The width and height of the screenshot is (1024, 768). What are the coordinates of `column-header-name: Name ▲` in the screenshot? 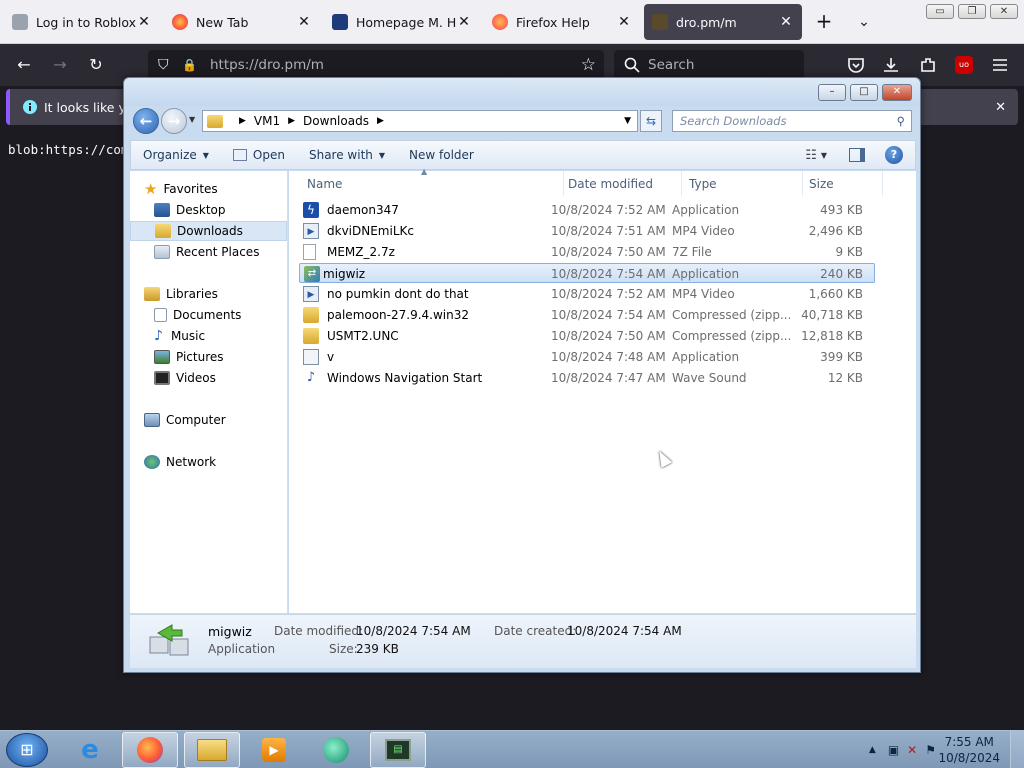 It's located at (432, 181).